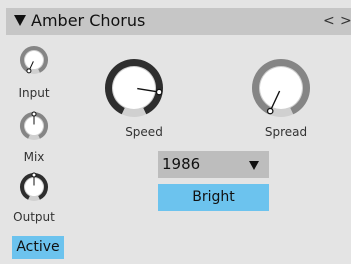  Describe the element at coordinates (213, 164) in the screenshot. I see `preset-dropdown: 1986` at that location.